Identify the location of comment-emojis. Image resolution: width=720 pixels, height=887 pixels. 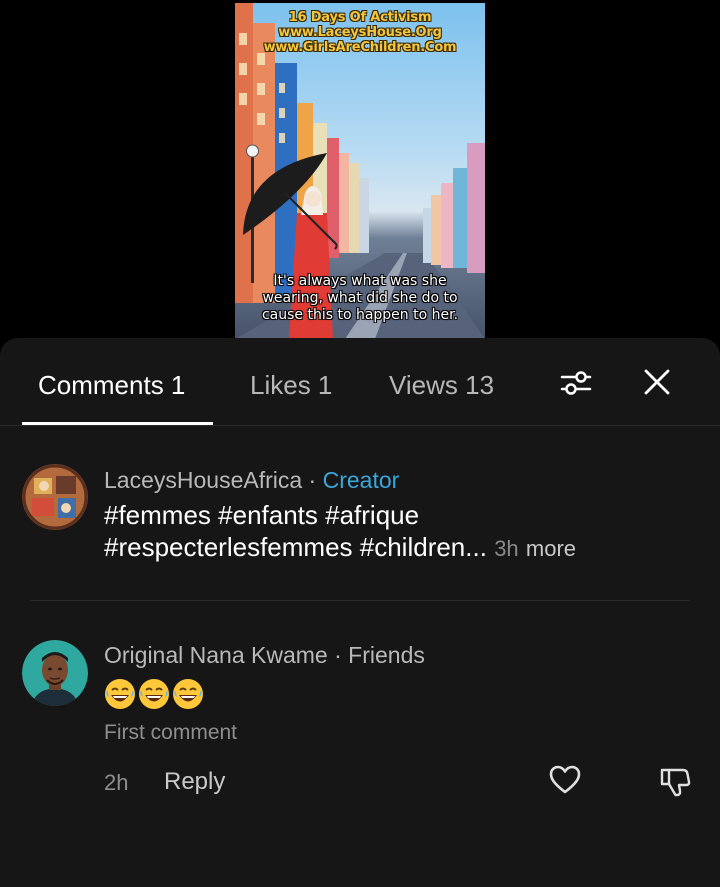
(154, 695).